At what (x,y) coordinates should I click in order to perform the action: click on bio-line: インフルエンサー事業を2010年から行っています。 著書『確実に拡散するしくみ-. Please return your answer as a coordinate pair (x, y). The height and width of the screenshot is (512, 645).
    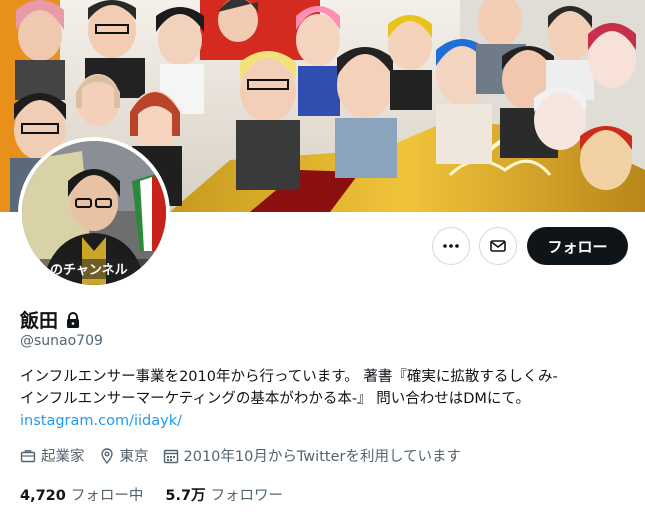
    Looking at the image, I should click on (289, 377).